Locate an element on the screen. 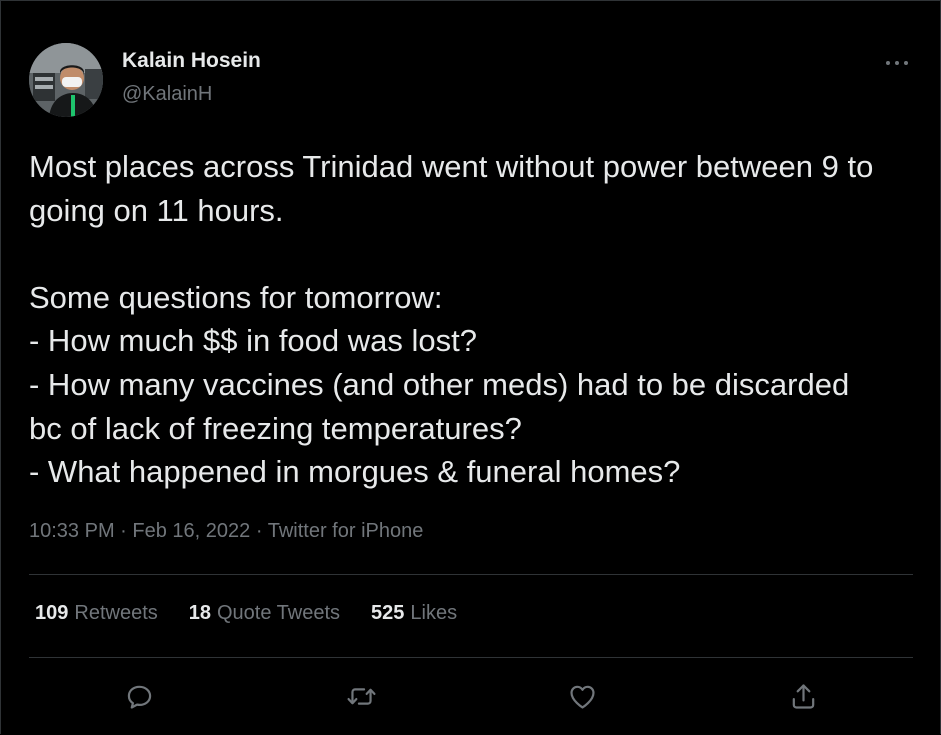 The height and width of the screenshot is (735, 941). quote-tweets-count: 18 is located at coordinates (199, 613).